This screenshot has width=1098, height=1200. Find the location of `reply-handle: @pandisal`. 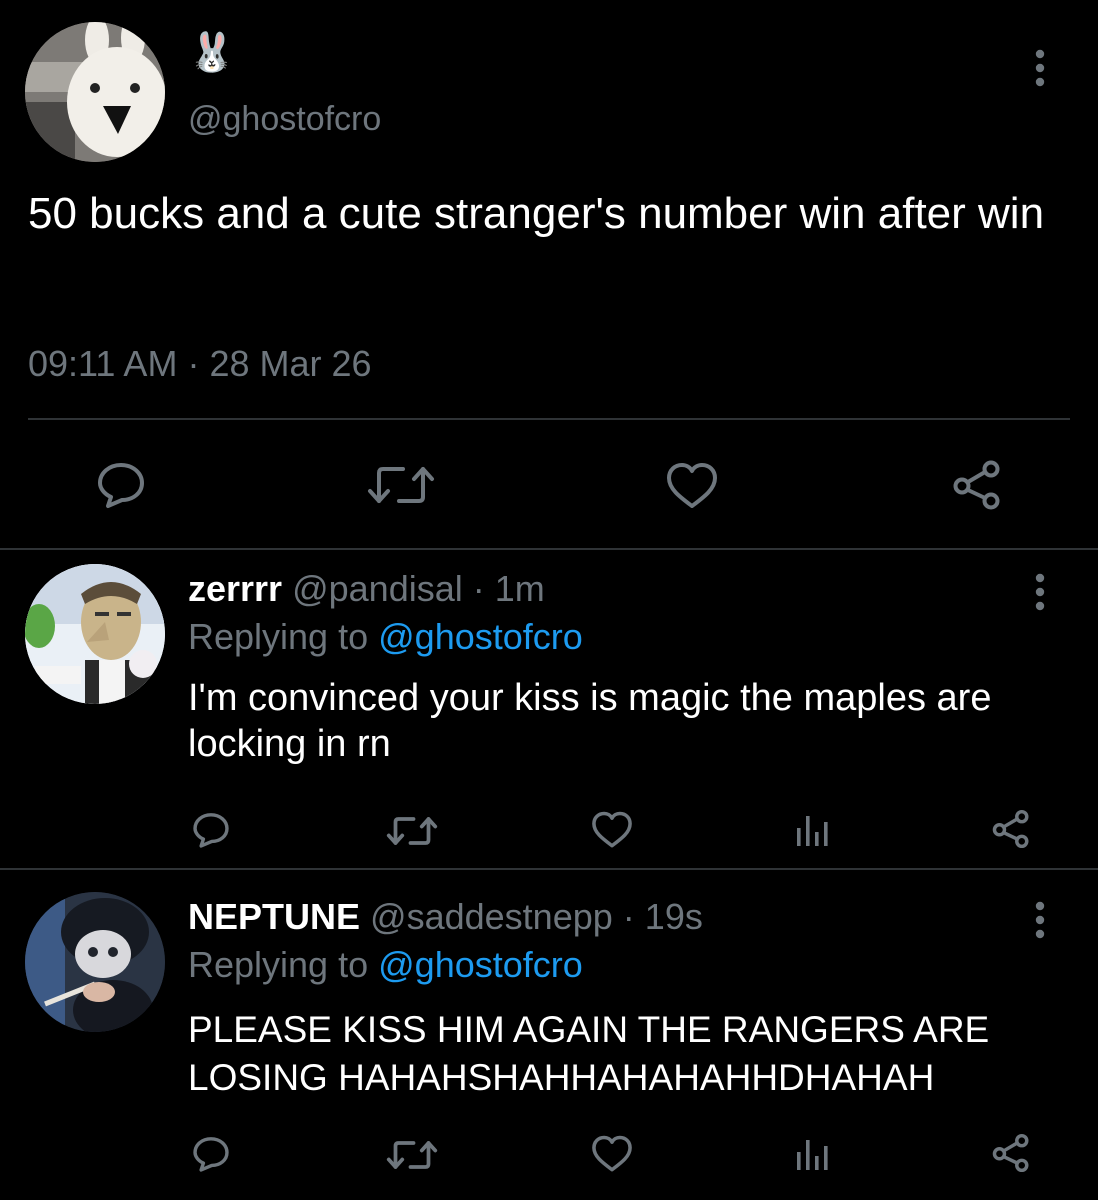

reply-handle: @pandisal is located at coordinates (377, 588).